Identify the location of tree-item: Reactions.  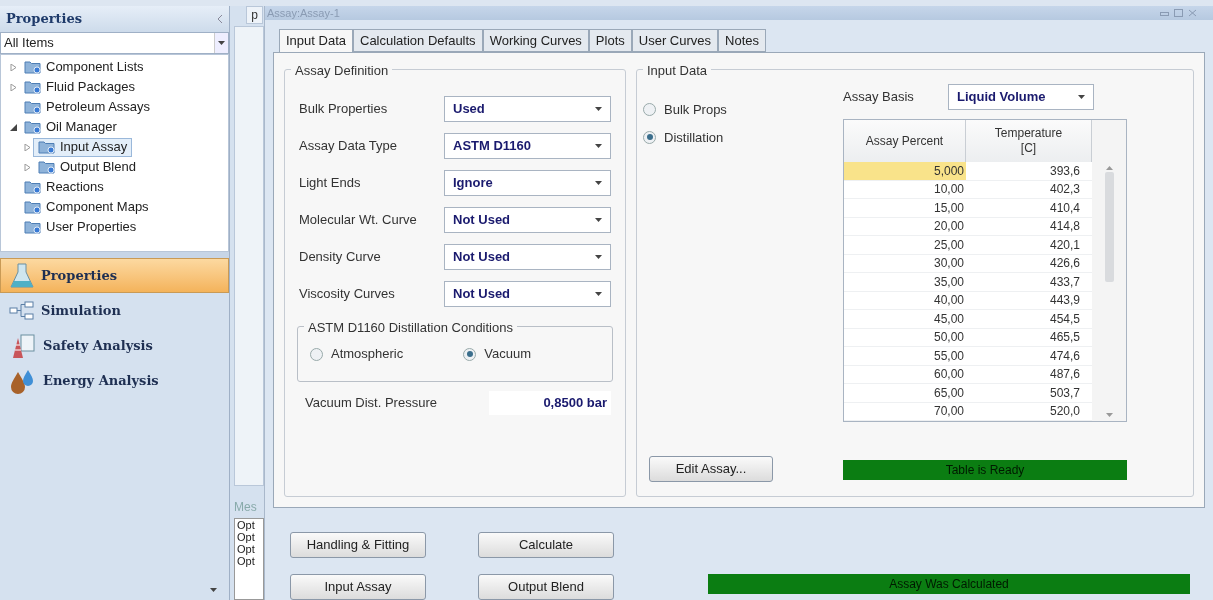
(64, 187).